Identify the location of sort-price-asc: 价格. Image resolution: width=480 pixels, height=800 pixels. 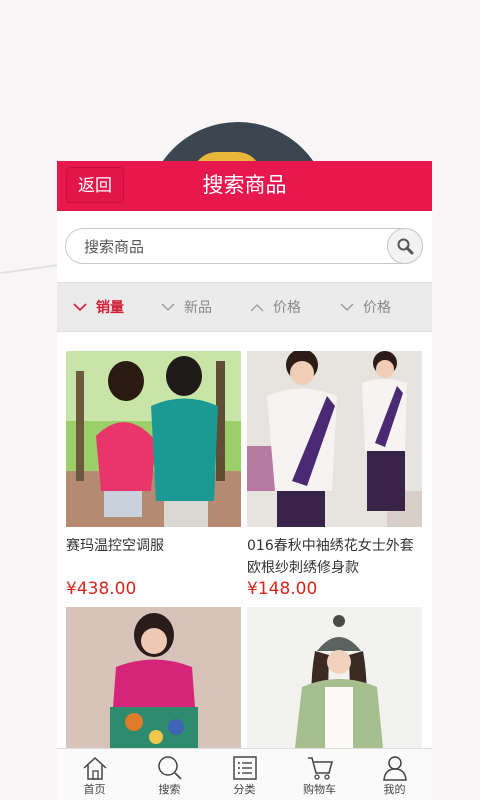
(275, 307).